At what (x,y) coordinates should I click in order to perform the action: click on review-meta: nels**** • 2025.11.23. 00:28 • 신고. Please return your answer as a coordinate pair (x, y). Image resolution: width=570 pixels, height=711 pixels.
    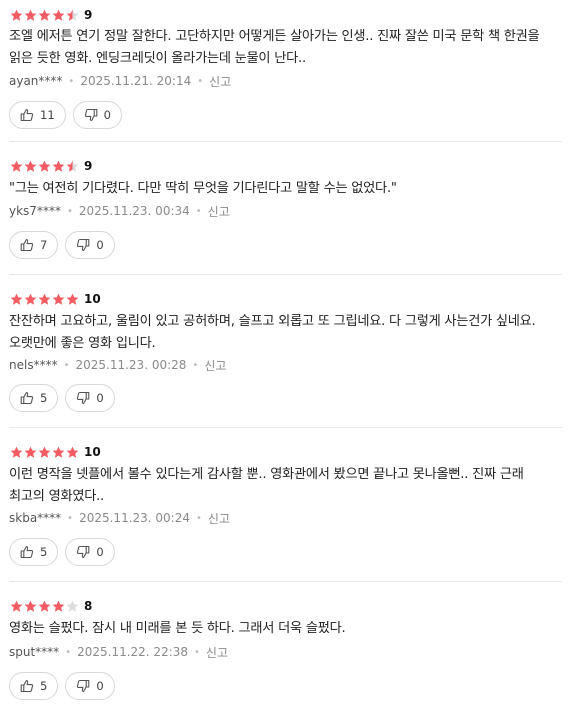
    Looking at the image, I should click on (117, 365).